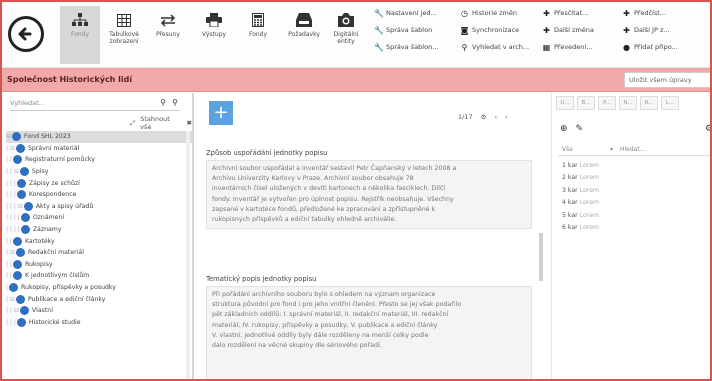  I want to click on tree-node-label: Publikace a ediční články, so click(66, 299).